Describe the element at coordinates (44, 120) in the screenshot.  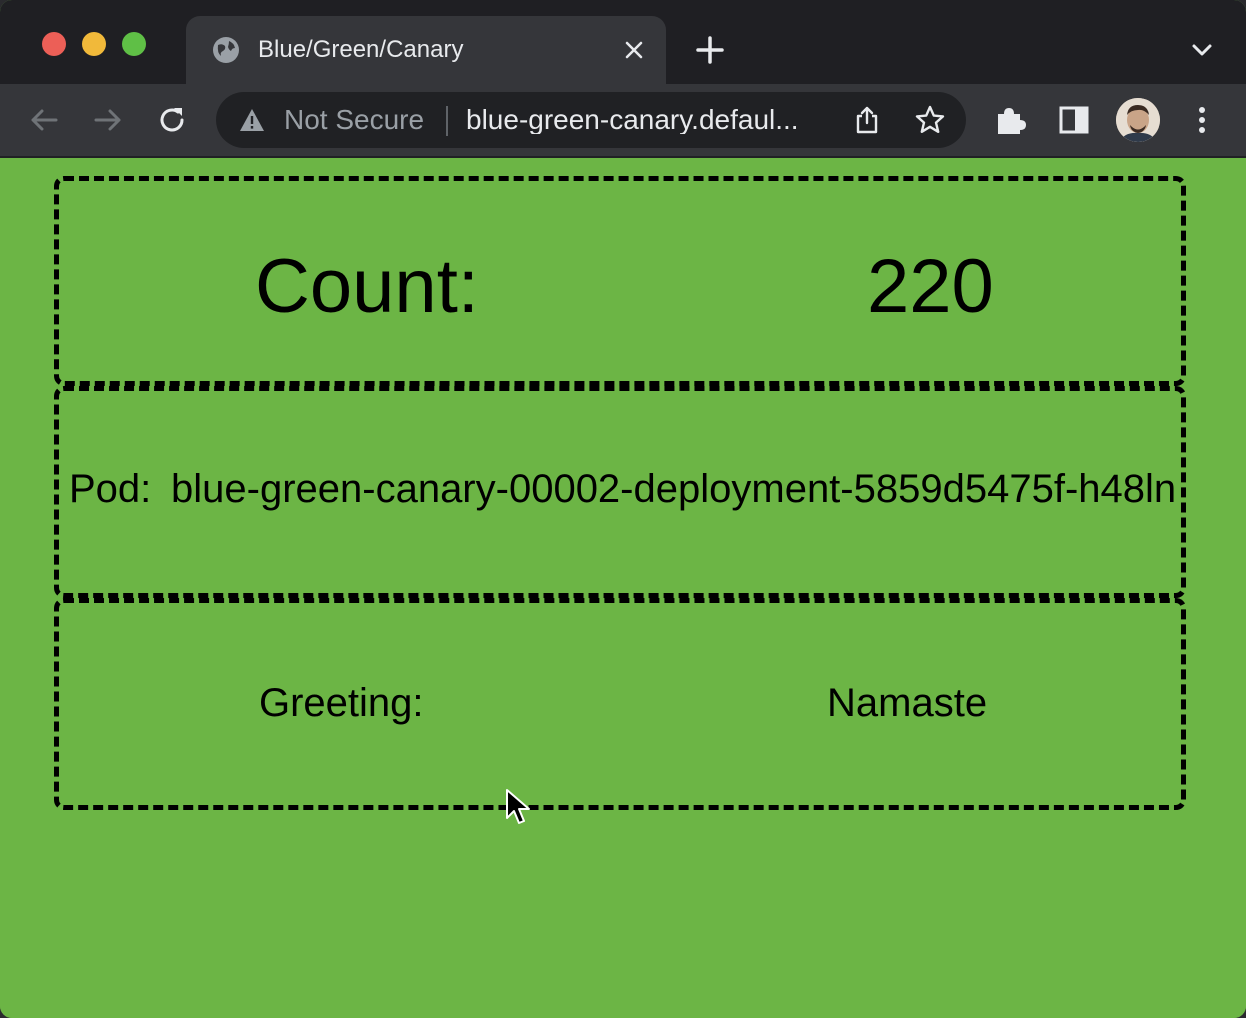
I see `back-arrow-icon` at that location.